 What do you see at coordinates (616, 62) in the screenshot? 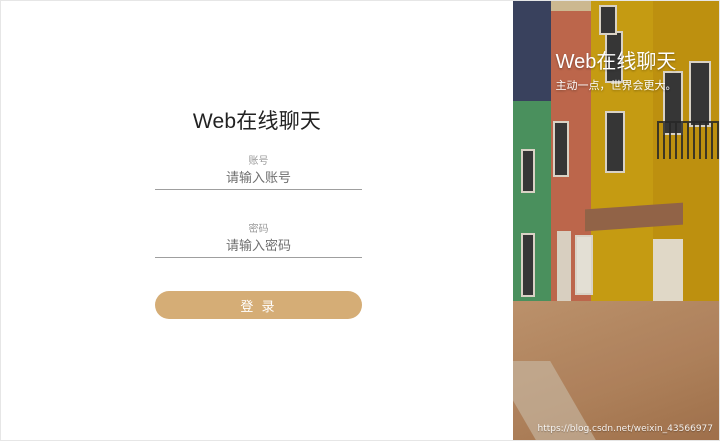
I see `banner-title: Web在线聊天` at bounding box center [616, 62].